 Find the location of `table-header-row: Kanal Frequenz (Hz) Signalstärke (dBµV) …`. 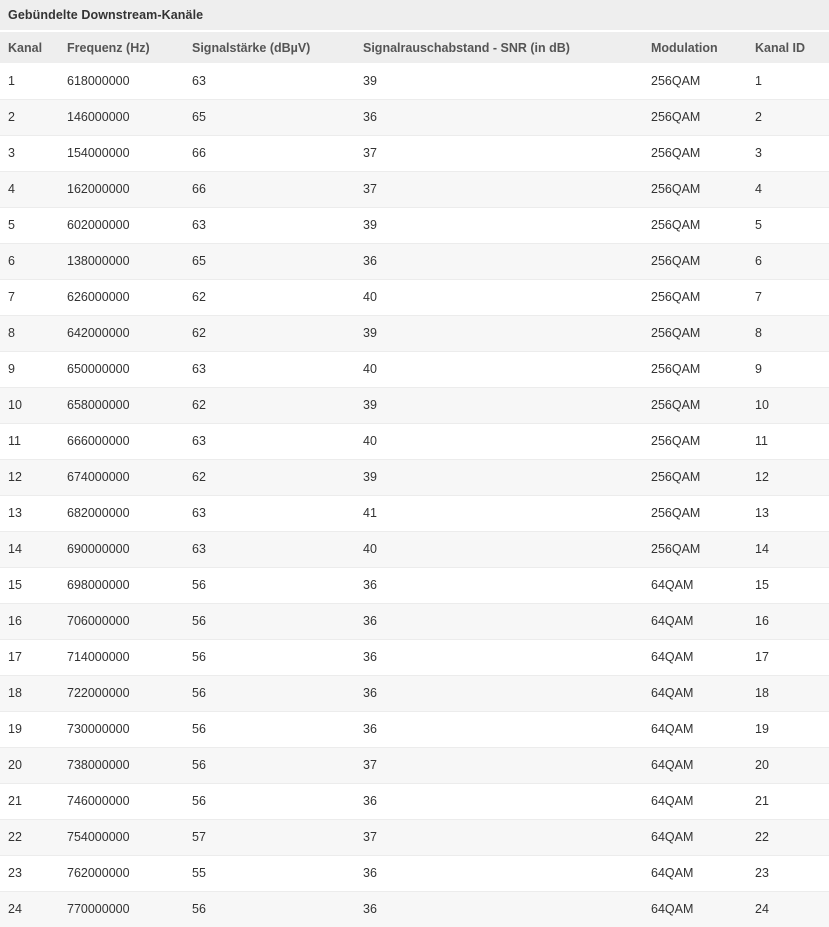

table-header-row: Kanal Frequenz (Hz) Signalstärke (dBµV) … is located at coordinates (414, 47).